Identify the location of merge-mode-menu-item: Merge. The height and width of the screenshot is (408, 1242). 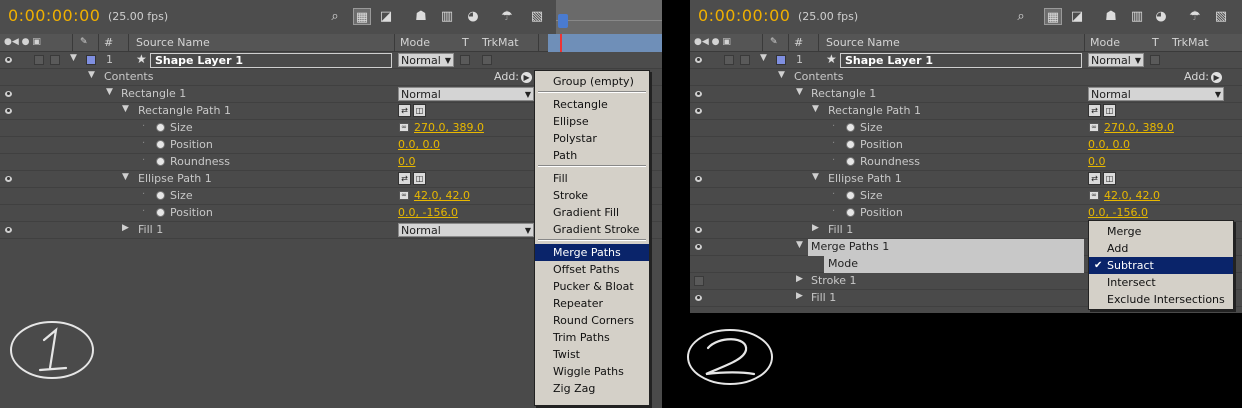
(1161, 231).